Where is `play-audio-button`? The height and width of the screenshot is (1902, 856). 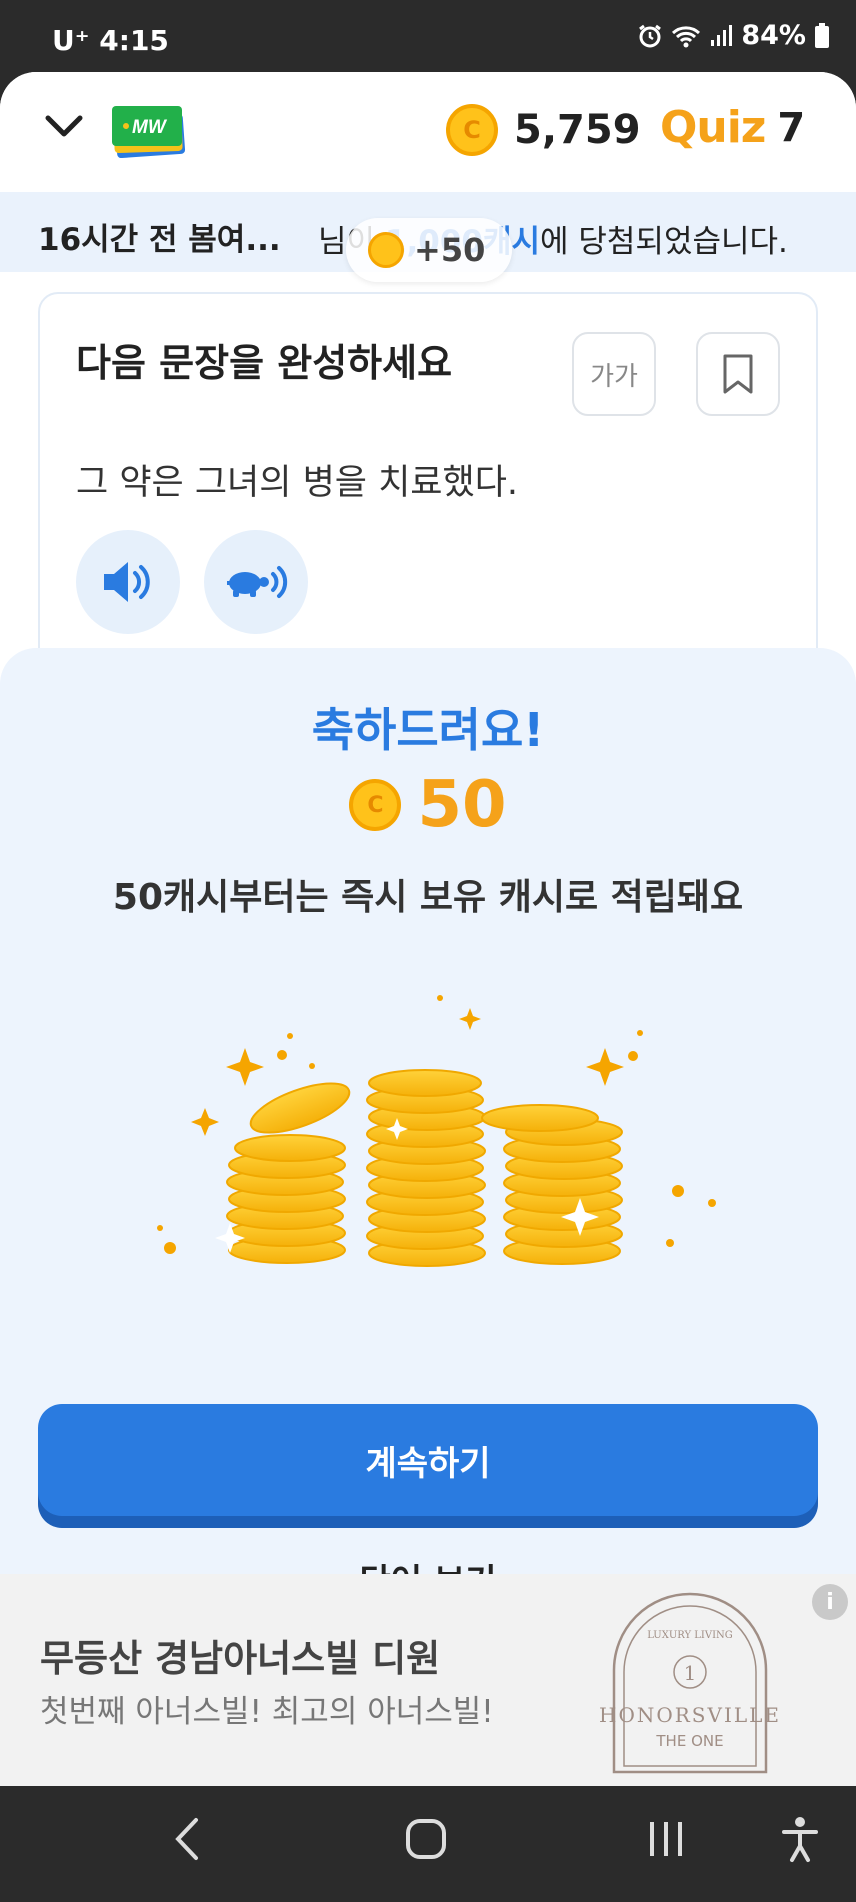 play-audio-button is located at coordinates (128, 582).